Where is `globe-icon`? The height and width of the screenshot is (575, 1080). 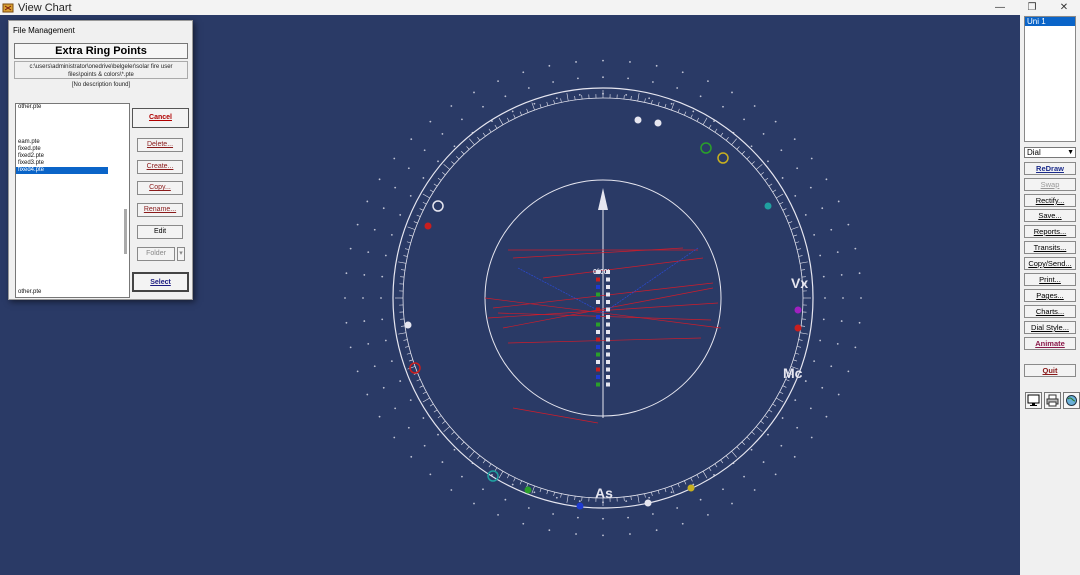 globe-icon is located at coordinates (1071, 400).